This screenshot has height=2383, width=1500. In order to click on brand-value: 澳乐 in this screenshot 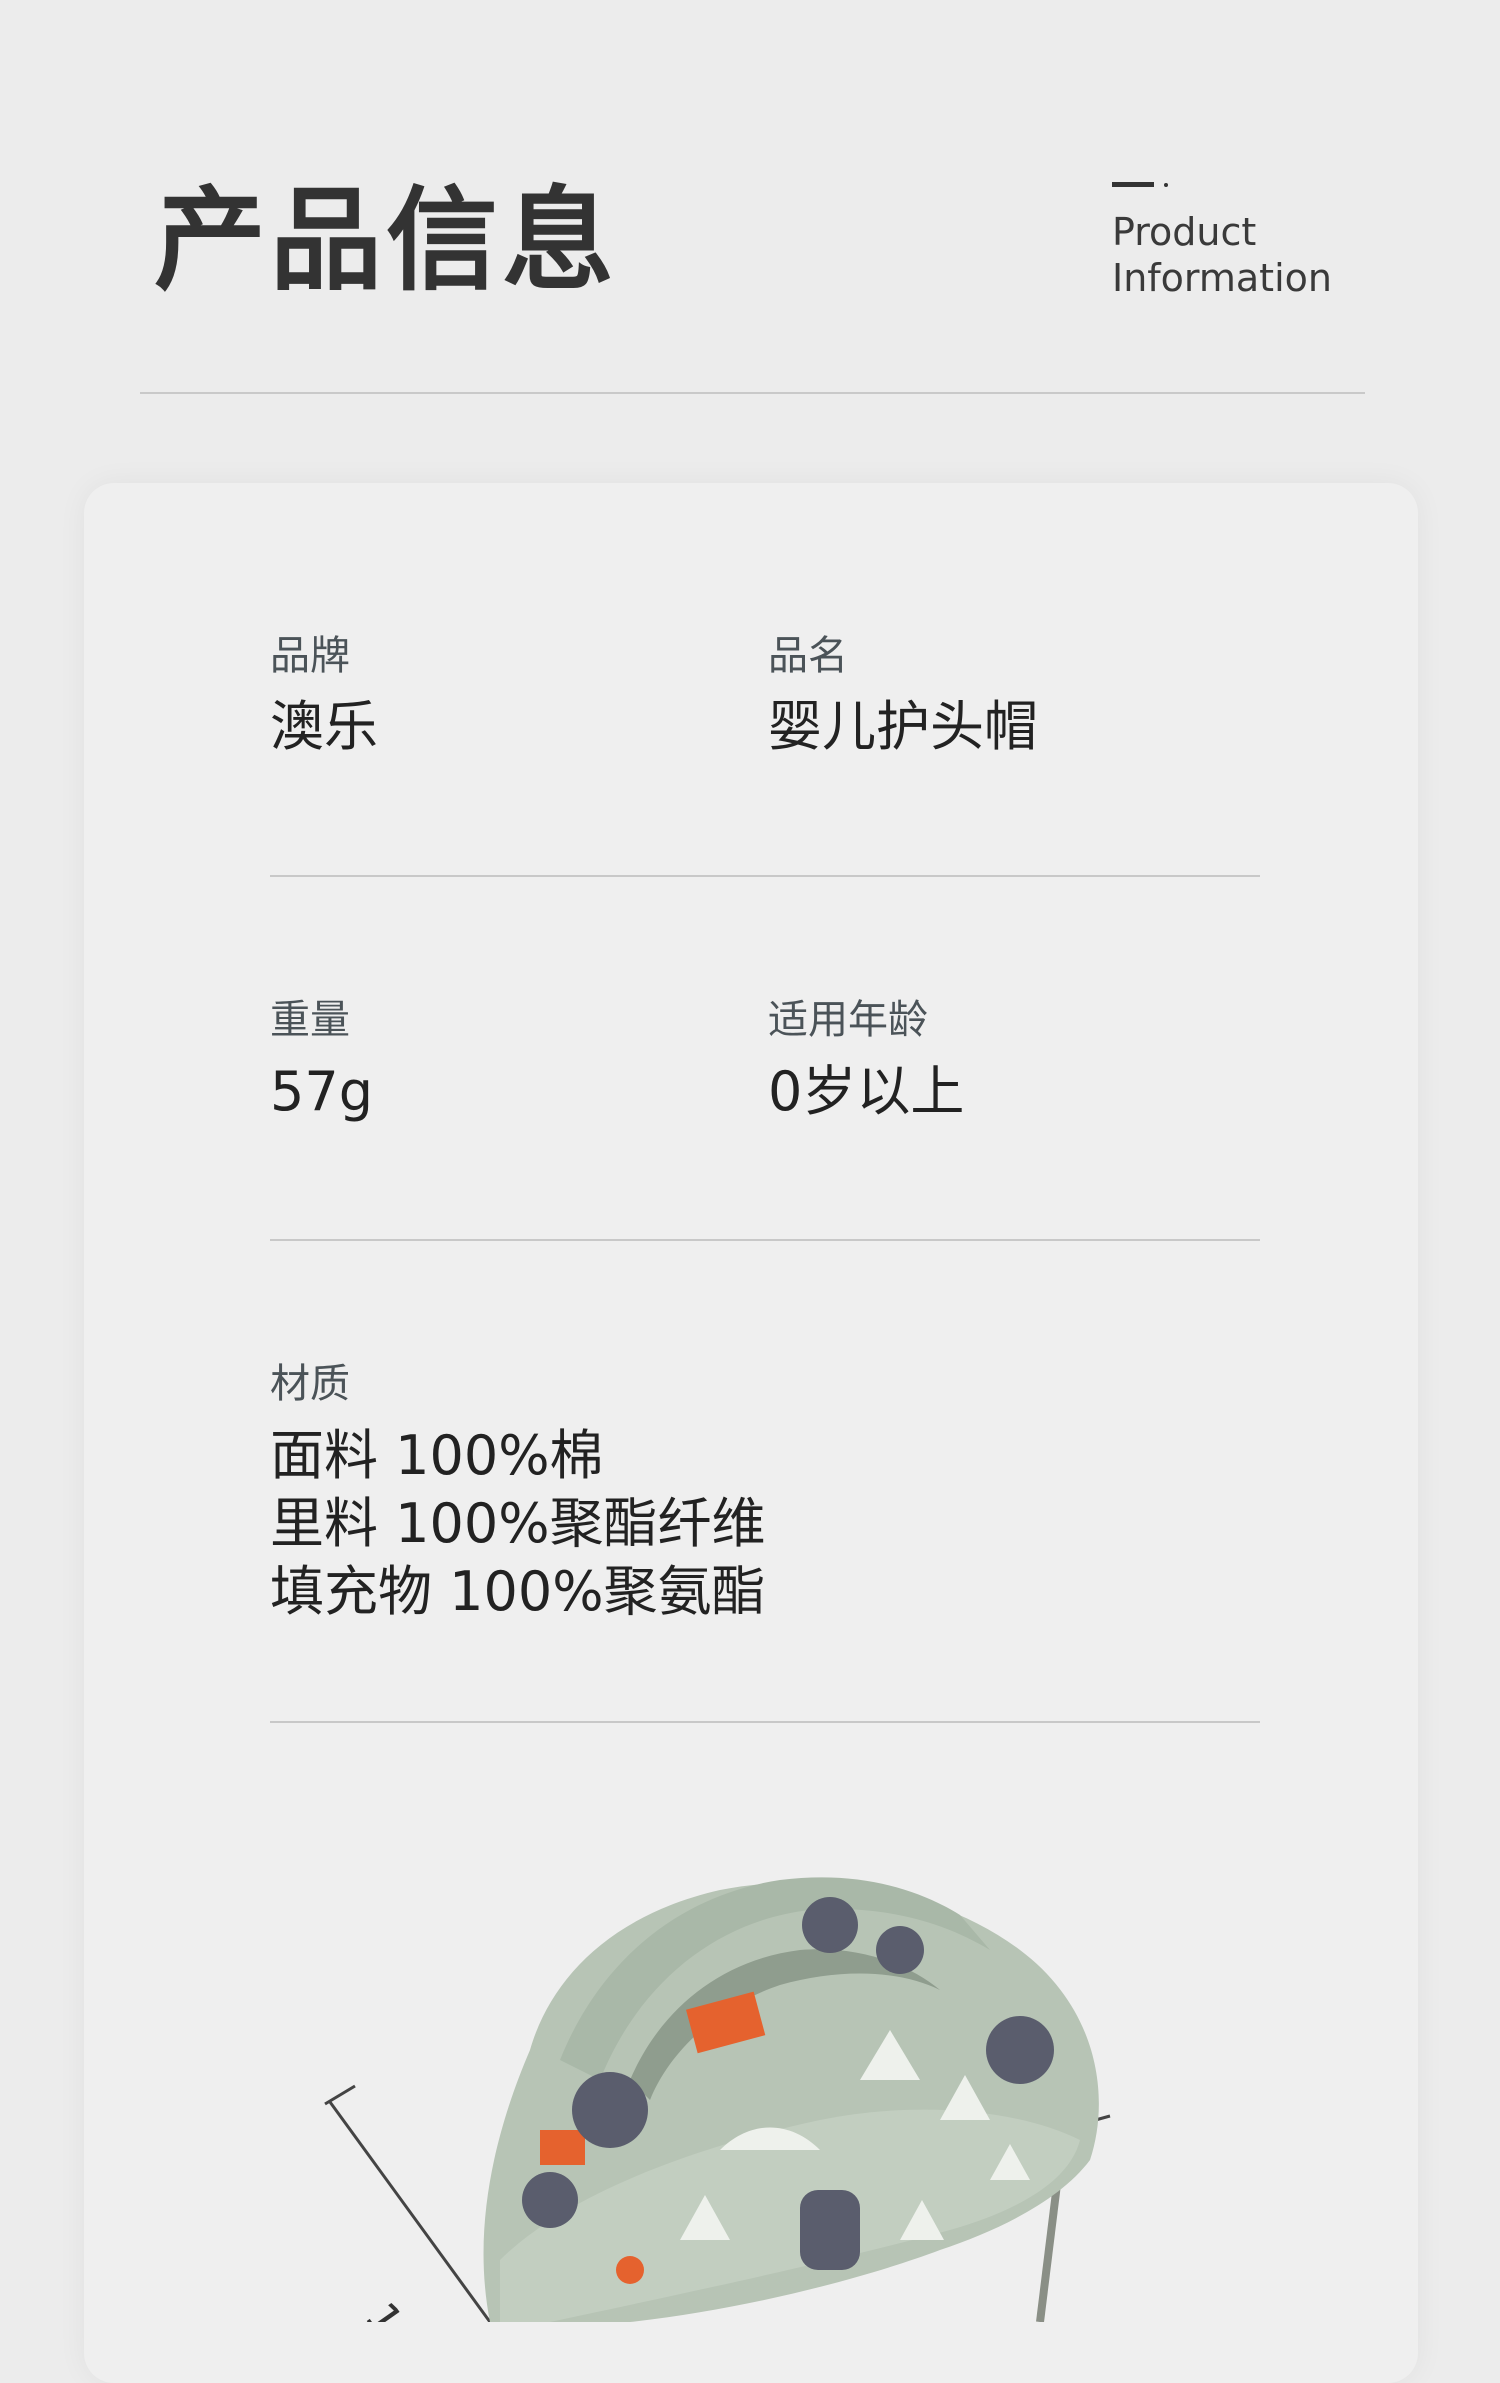, I will do `click(324, 726)`.